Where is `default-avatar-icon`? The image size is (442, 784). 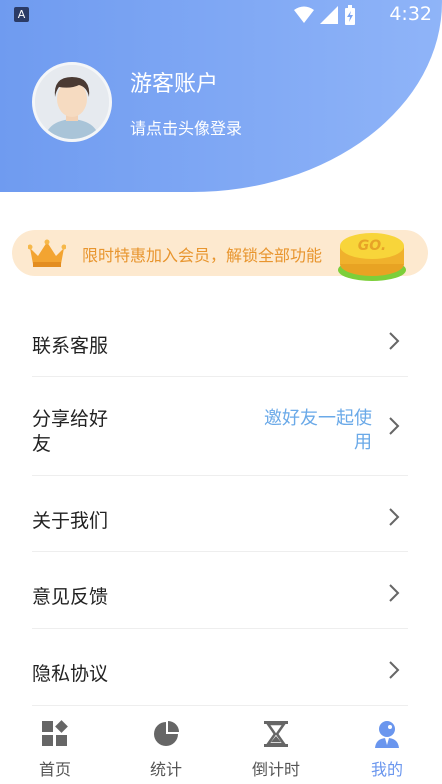 default-avatar-icon is located at coordinates (72, 102).